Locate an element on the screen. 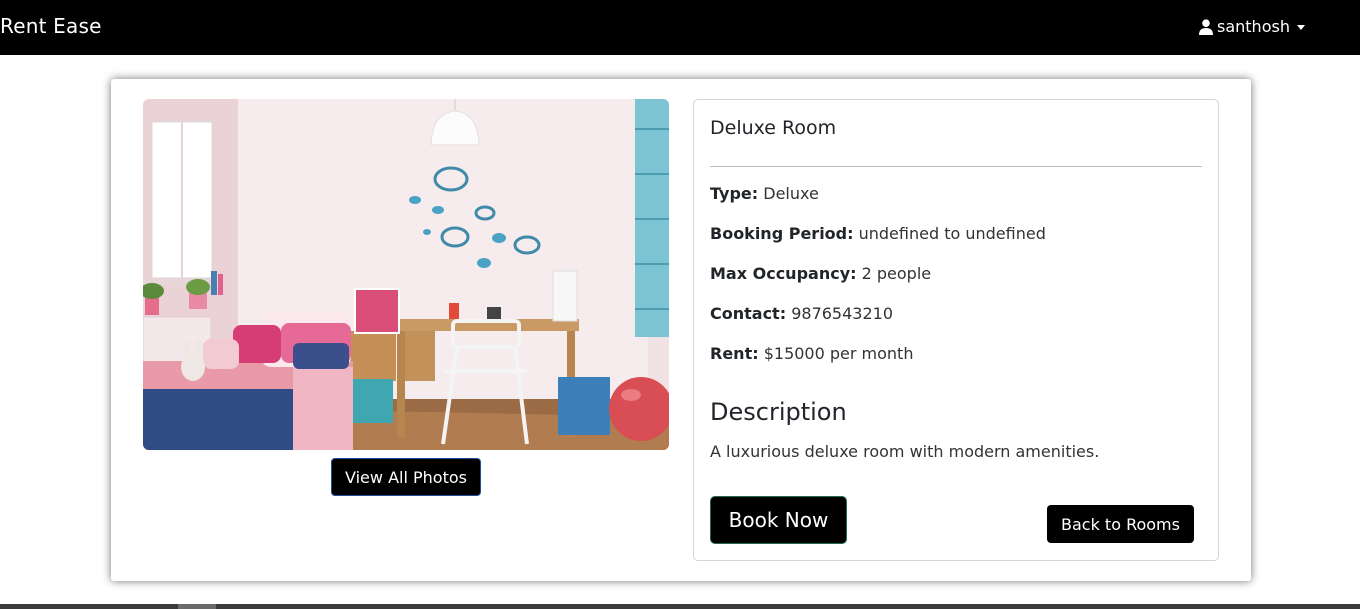 The image size is (1360, 609). field-max-occupancy: Max Occupancy: 2 people is located at coordinates (820, 273).